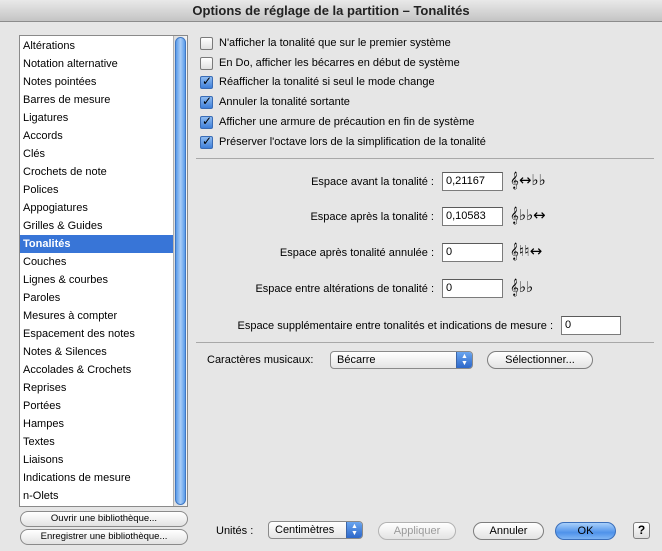 This screenshot has width=662, height=551. Describe the element at coordinates (235, 531) in the screenshot. I see `units-label: Unités :` at that location.